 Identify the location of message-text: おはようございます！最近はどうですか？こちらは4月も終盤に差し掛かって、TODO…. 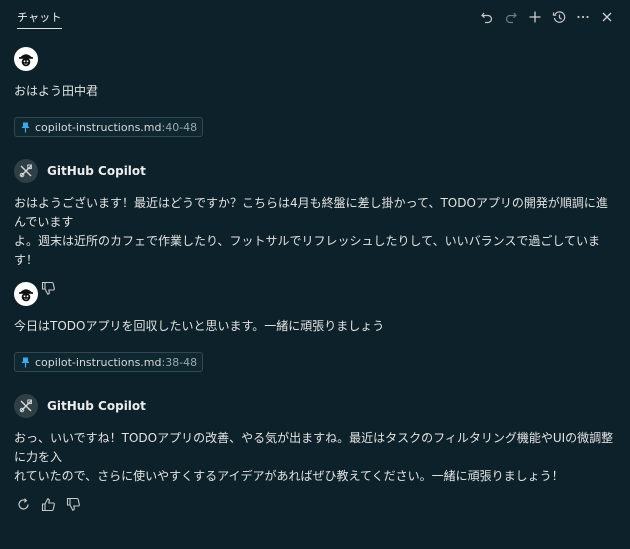
(311, 231).